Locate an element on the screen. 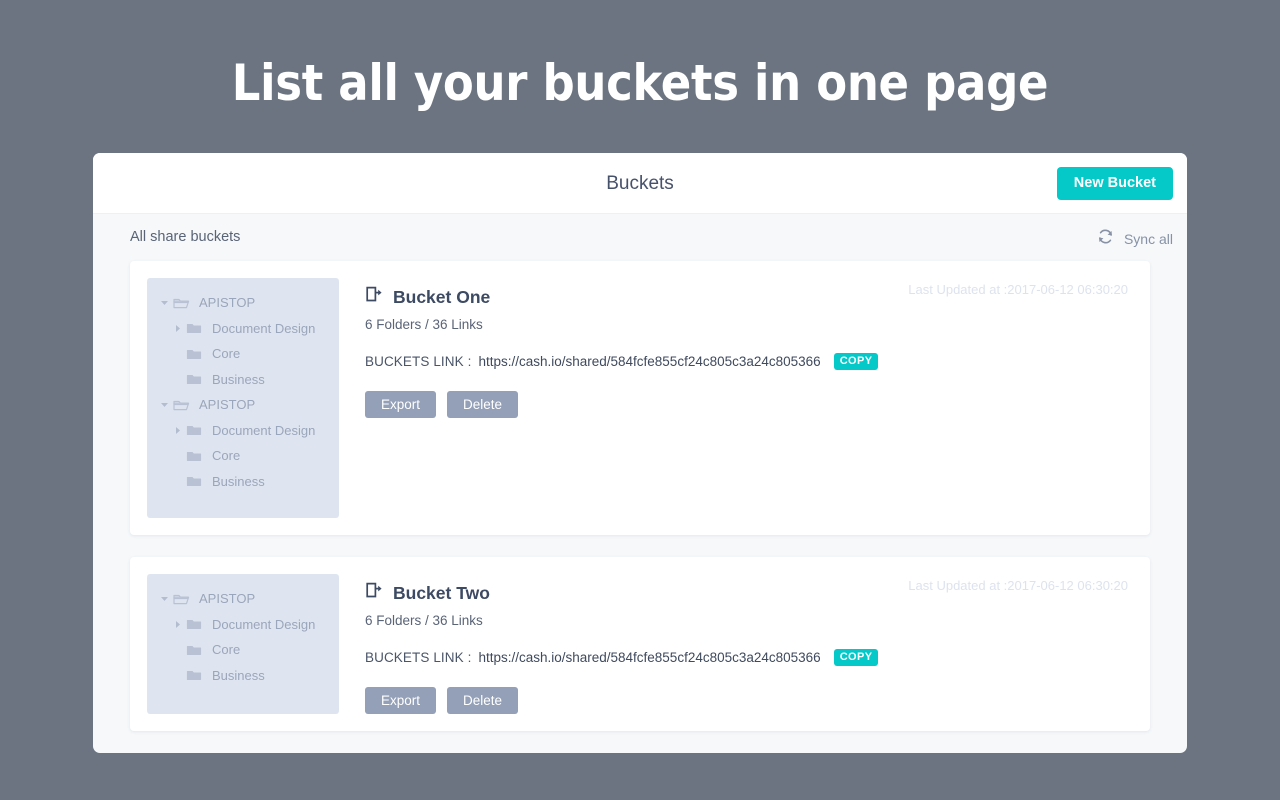 This screenshot has height=800, width=1280. all-share-buckets-label: All share buckets is located at coordinates (185, 237).